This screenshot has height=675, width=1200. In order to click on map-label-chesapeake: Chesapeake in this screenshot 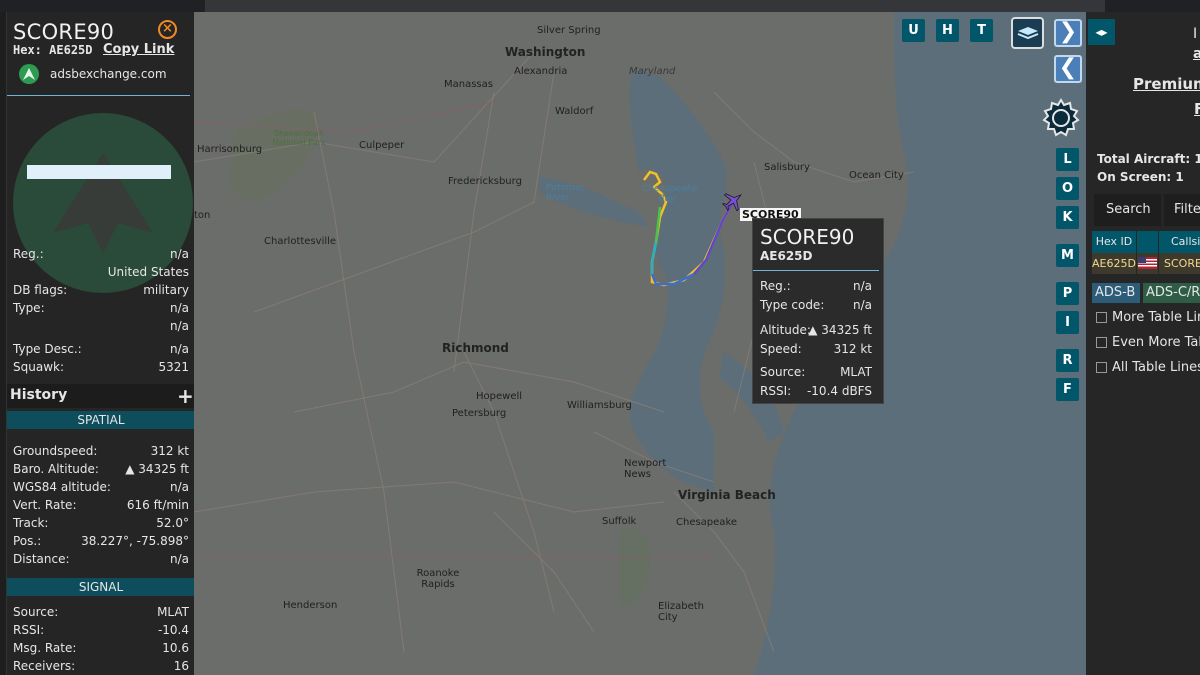, I will do `click(707, 522)`.